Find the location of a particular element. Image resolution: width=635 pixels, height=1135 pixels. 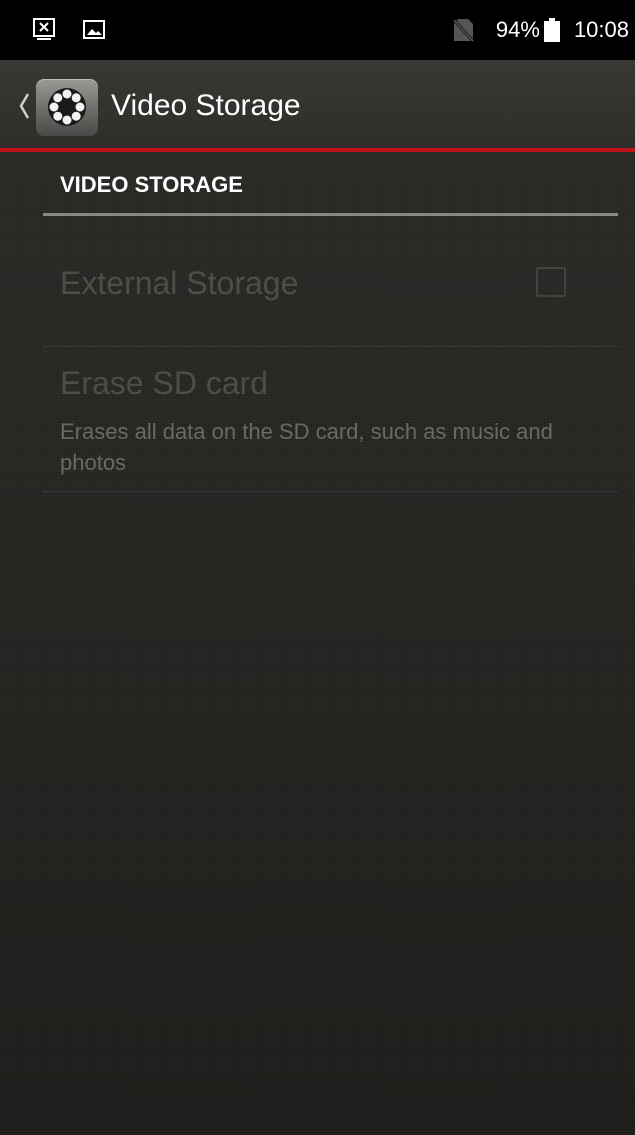

pref-external-storage: External Storage is located at coordinates (330, 281).